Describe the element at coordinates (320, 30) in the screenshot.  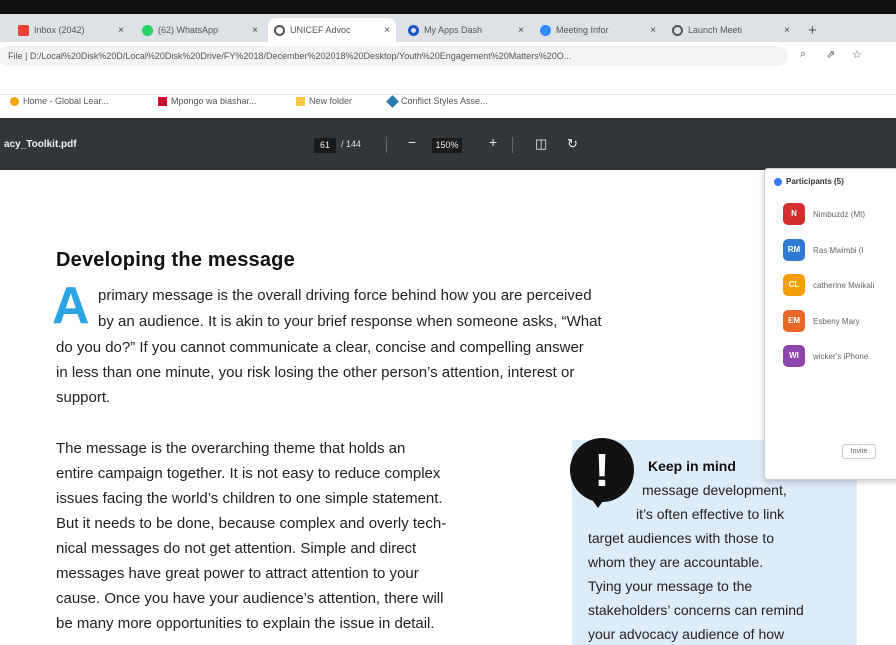
I see `tab-label: UNICEF Advoc` at that location.